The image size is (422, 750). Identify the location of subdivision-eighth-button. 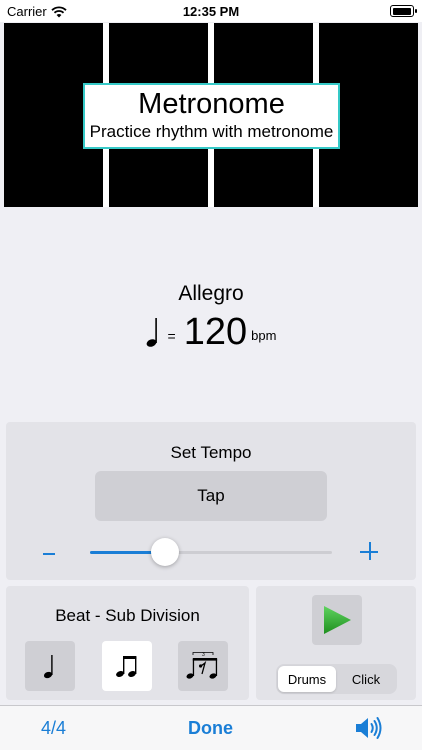
(127, 666).